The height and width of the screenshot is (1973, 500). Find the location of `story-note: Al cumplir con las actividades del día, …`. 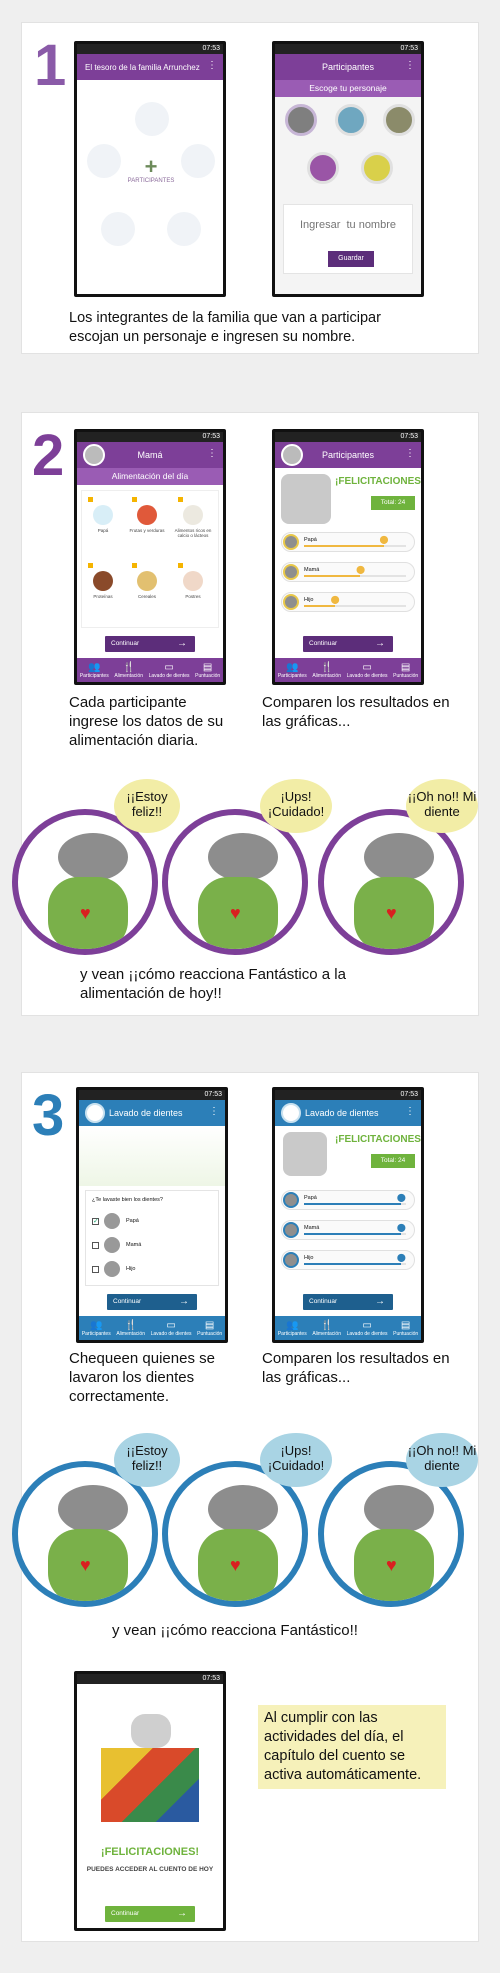

story-note: Al cumplir con las actividades del día, … is located at coordinates (352, 1747).